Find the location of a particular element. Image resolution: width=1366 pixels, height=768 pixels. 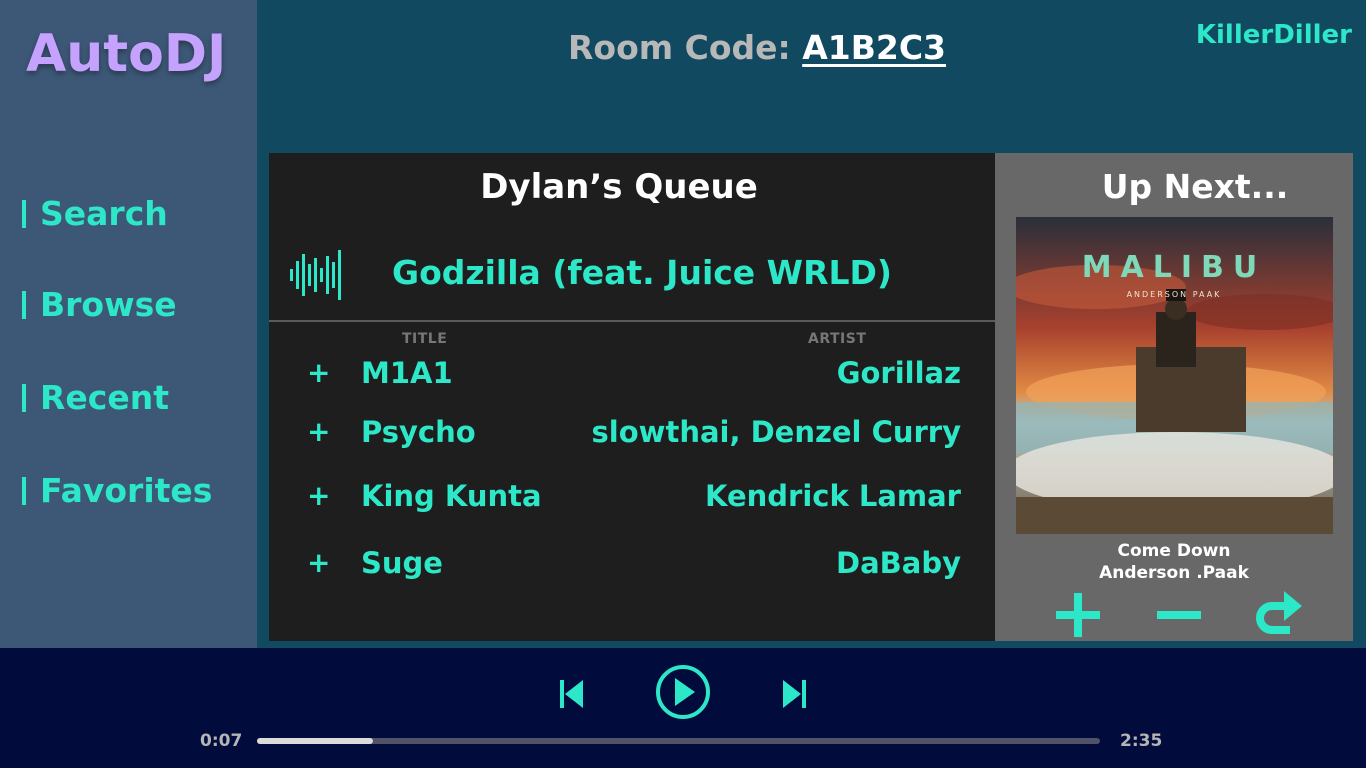

sidebar-item-search: Search is located at coordinates (95, 213).